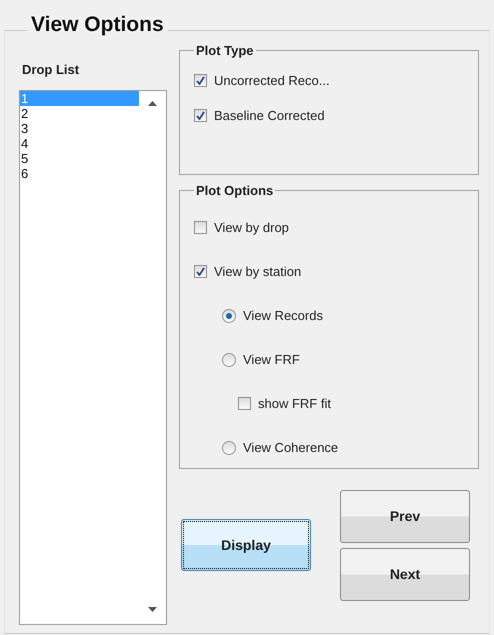 Image resolution: width=494 pixels, height=635 pixels. What do you see at coordinates (290, 447) in the screenshot?
I see `option-label: View Coherence` at bounding box center [290, 447].